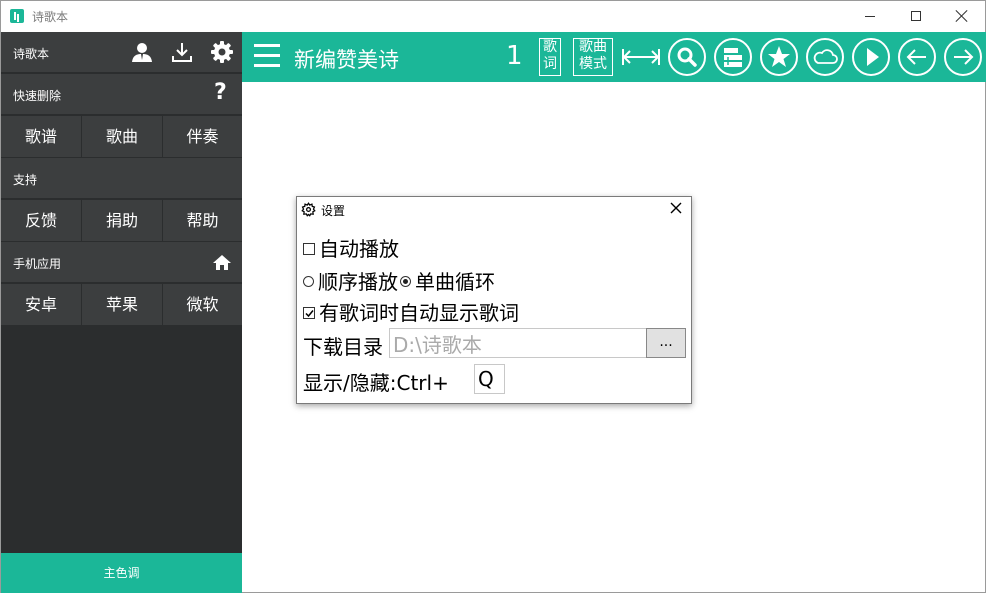 Image resolution: width=986 pixels, height=593 pixels. Describe the element at coordinates (202, 220) in the screenshot. I see `help-button: 帮助` at that location.